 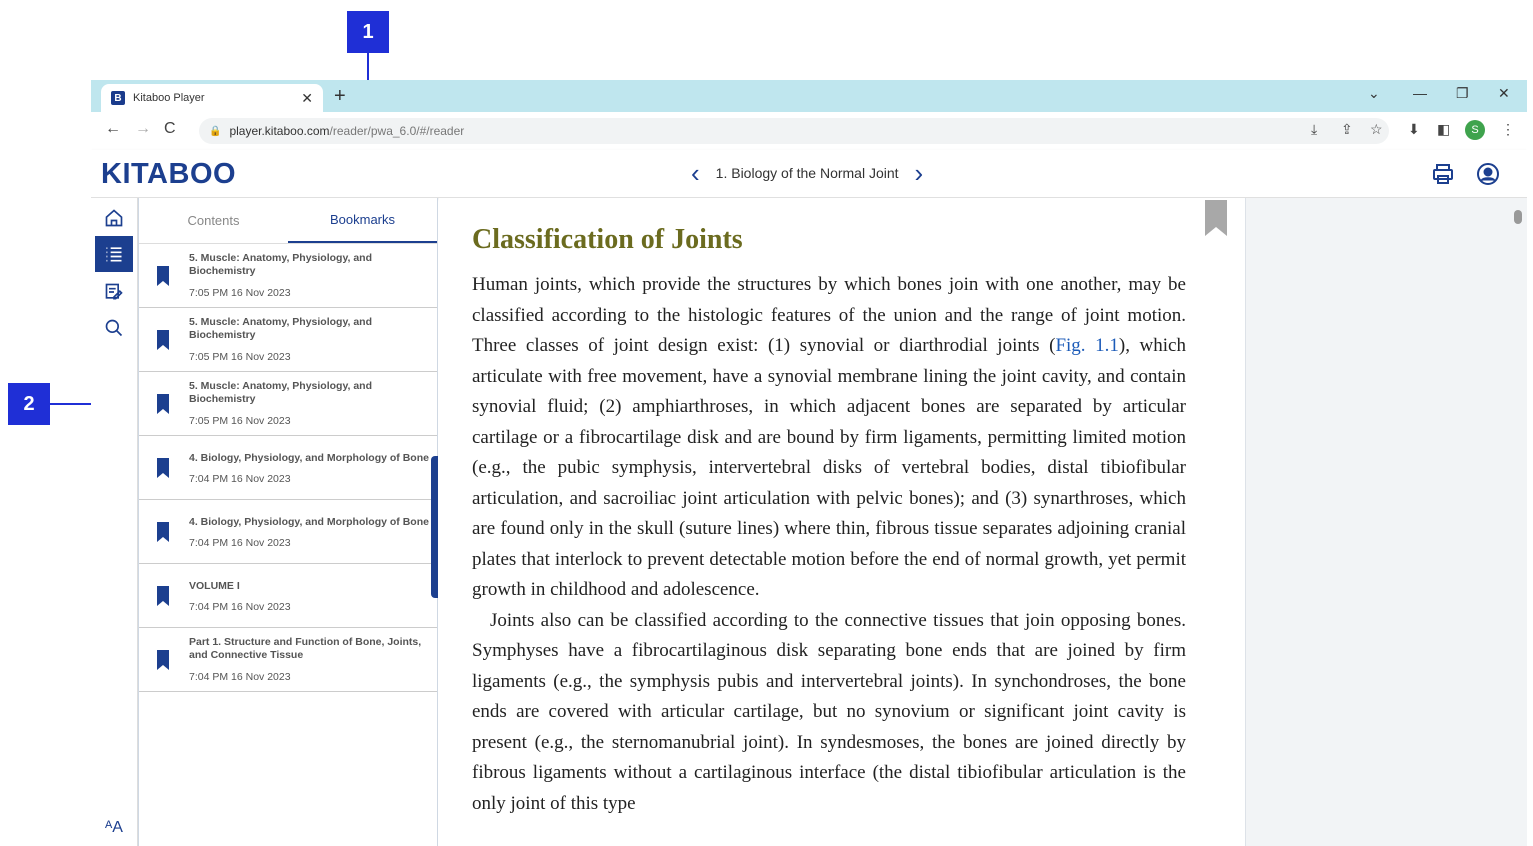 I want to click on next-chapter-icon: ›, so click(x=919, y=173).